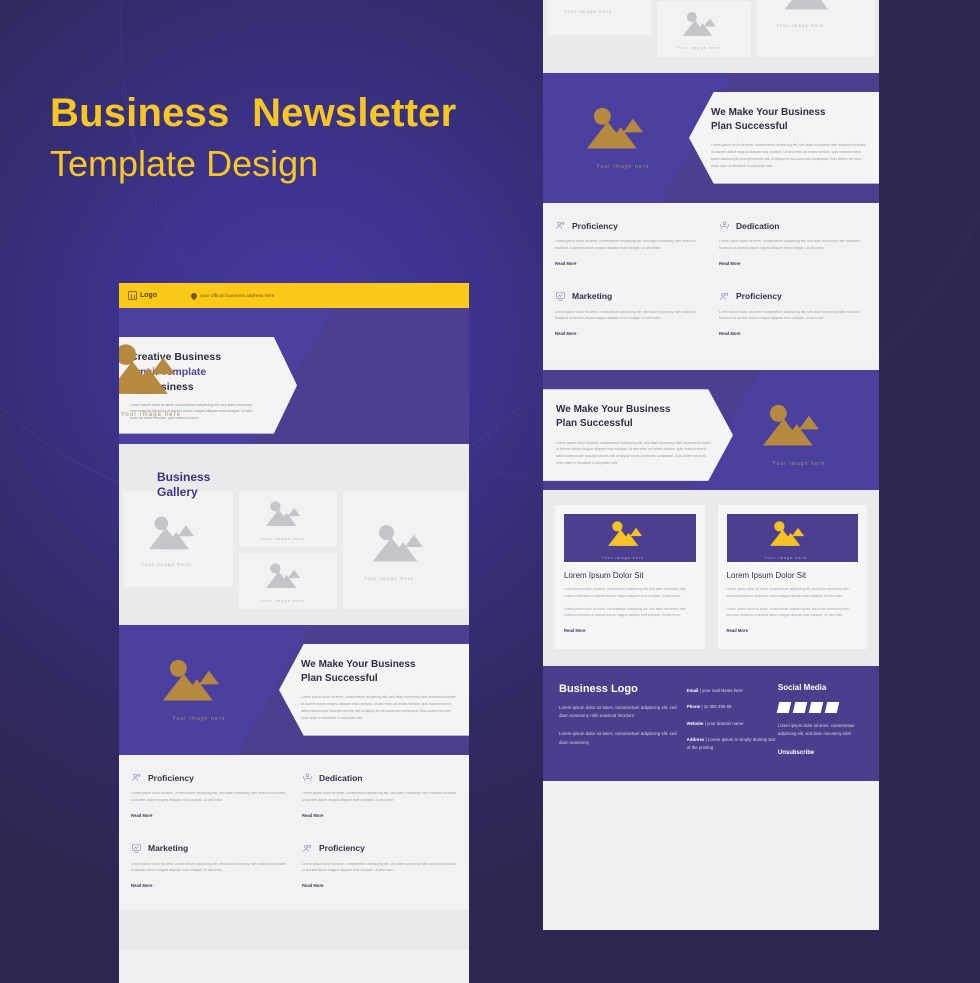 The width and height of the screenshot is (980, 983). I want to click on gallery-title-line2: Gallery, so click(177, 492).